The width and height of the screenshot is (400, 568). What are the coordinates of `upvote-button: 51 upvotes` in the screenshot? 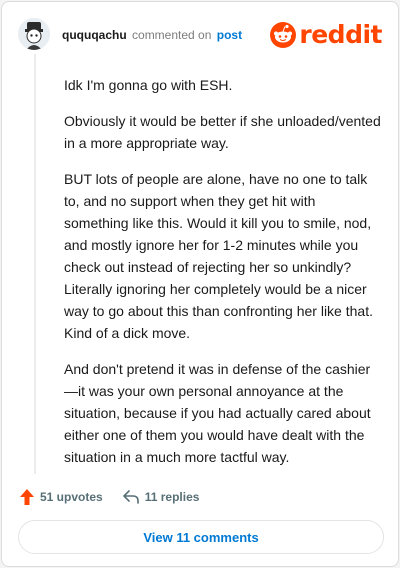 It's located at (61, 497).